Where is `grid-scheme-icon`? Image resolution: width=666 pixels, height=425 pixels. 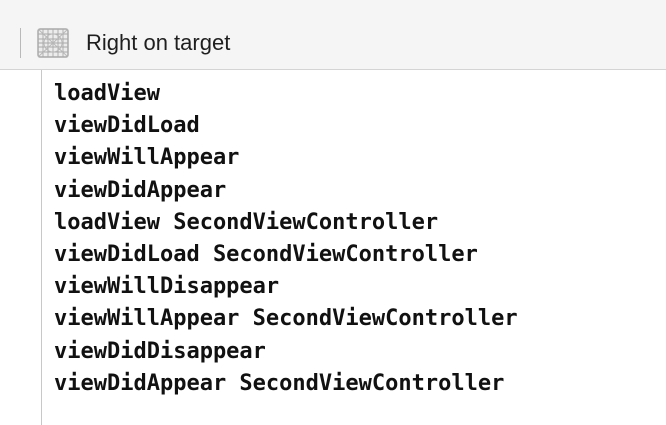 grid-scheme-icon is located at coordinates (53, 43).